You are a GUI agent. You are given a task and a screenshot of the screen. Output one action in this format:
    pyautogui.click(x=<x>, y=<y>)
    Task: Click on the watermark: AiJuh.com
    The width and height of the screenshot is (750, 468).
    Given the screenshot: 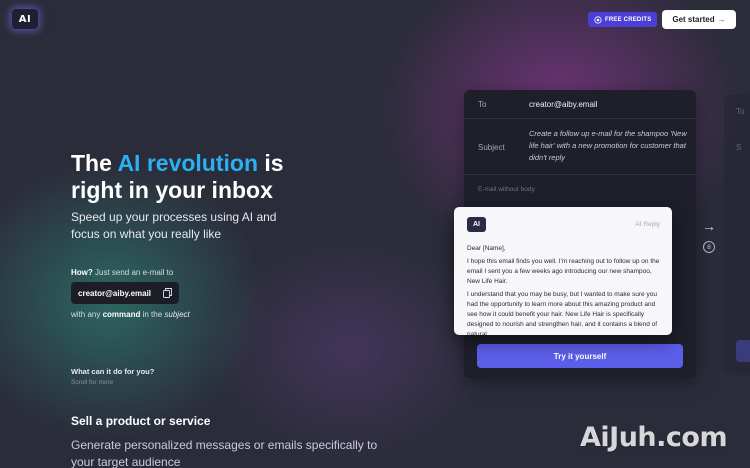 What is the action you would take?
    pyautogui.click(x=654, y=437)
    